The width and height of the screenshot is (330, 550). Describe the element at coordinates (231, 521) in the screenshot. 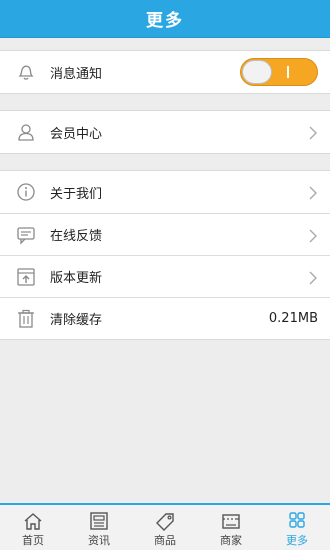

I see `store-icon` at that location.